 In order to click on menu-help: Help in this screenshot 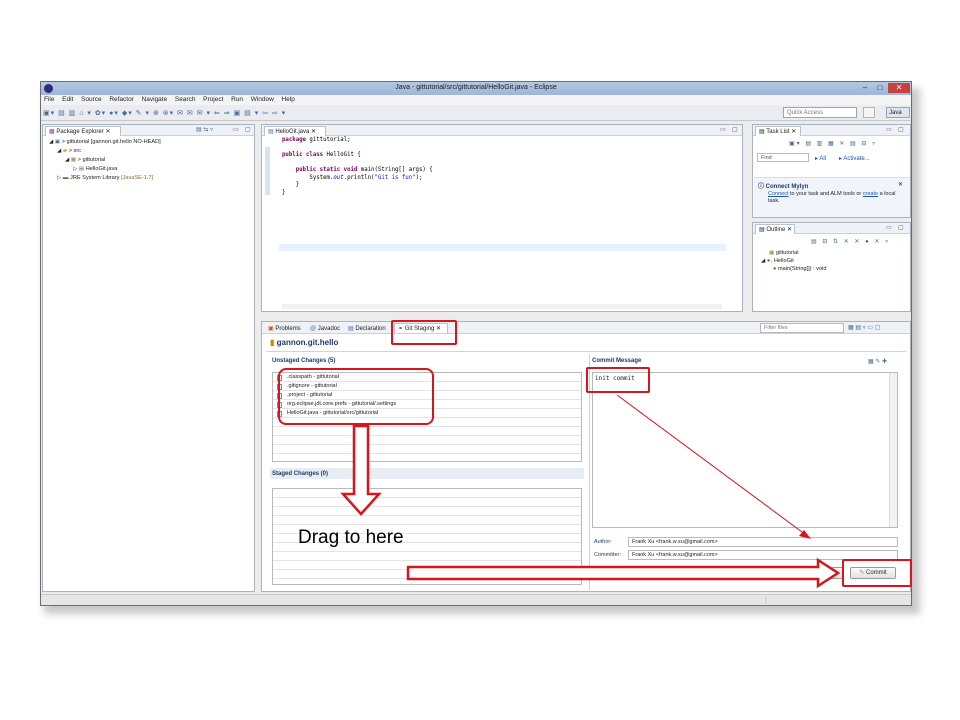, I will do `click(287, 100)`.